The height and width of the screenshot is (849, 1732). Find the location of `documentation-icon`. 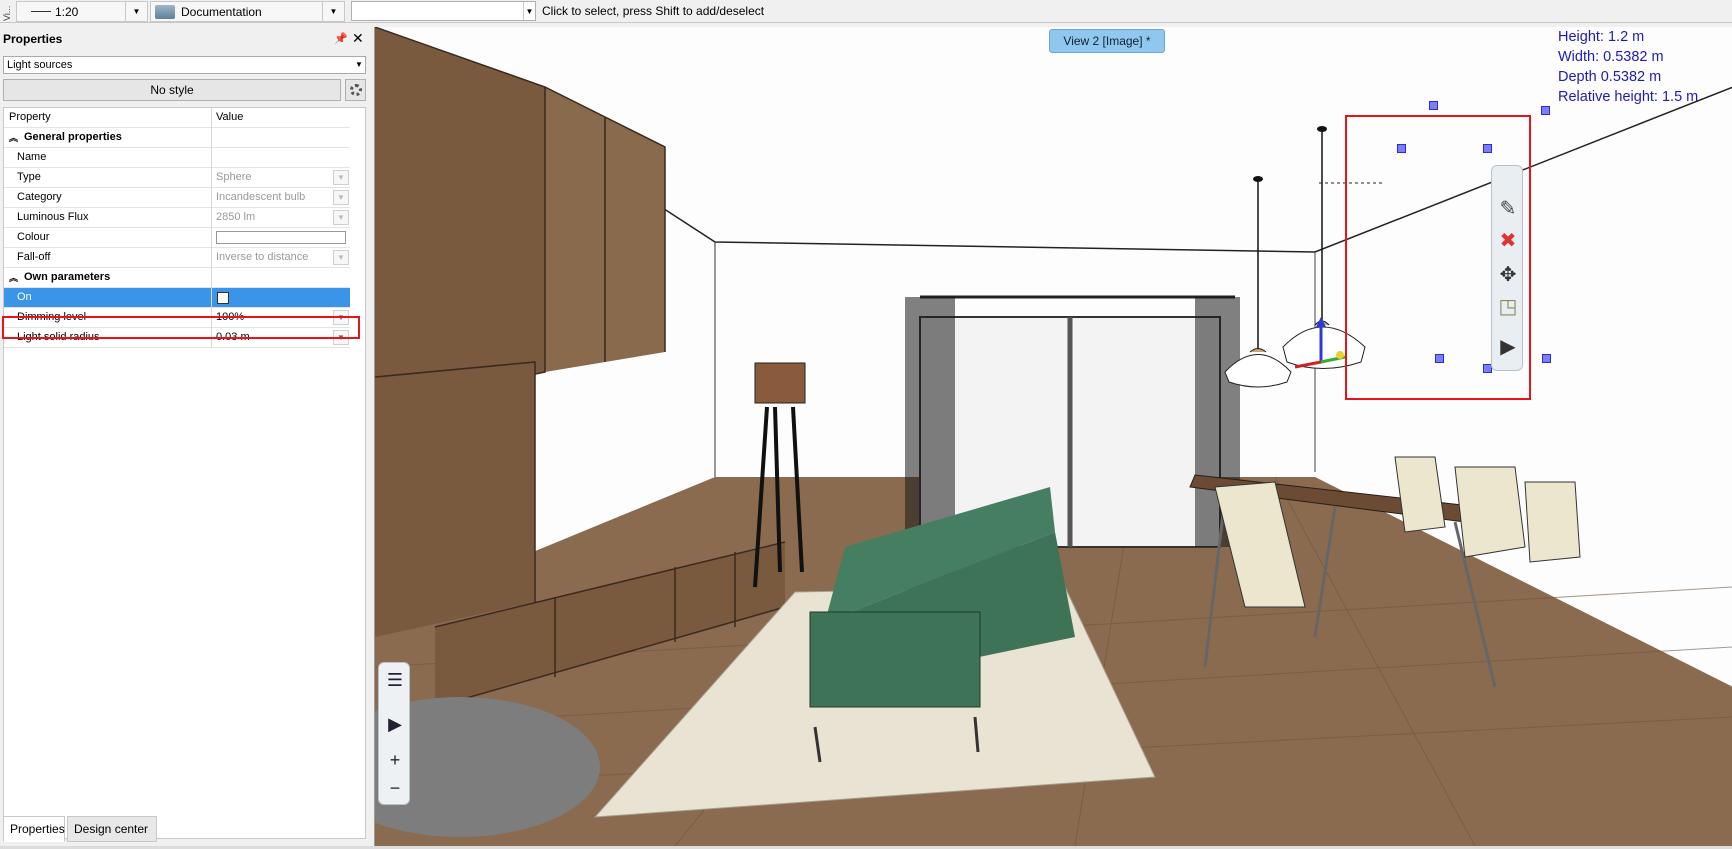

documentation-icon is located at coordinates (165, 11).